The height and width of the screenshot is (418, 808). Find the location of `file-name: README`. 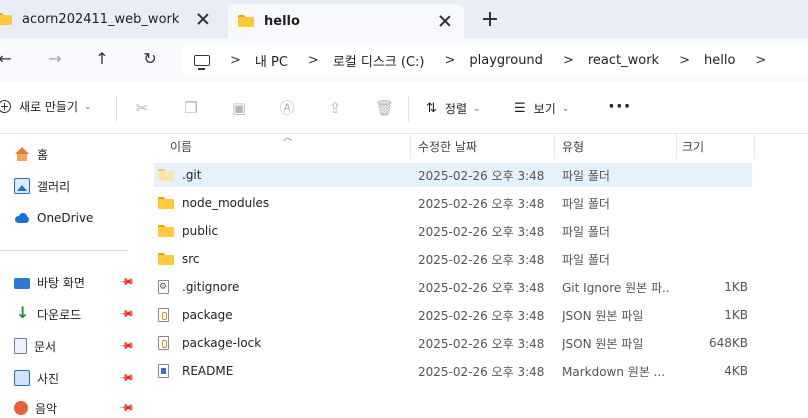

file-name: README is located at coordinates (208, 371).